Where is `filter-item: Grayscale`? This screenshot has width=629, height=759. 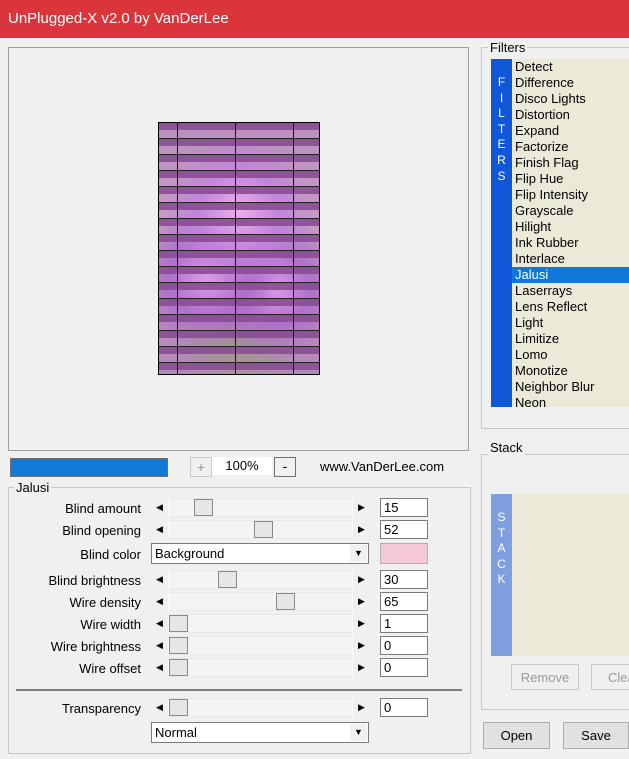 filter-item: Grayscale is located at coordinates (570, 211).